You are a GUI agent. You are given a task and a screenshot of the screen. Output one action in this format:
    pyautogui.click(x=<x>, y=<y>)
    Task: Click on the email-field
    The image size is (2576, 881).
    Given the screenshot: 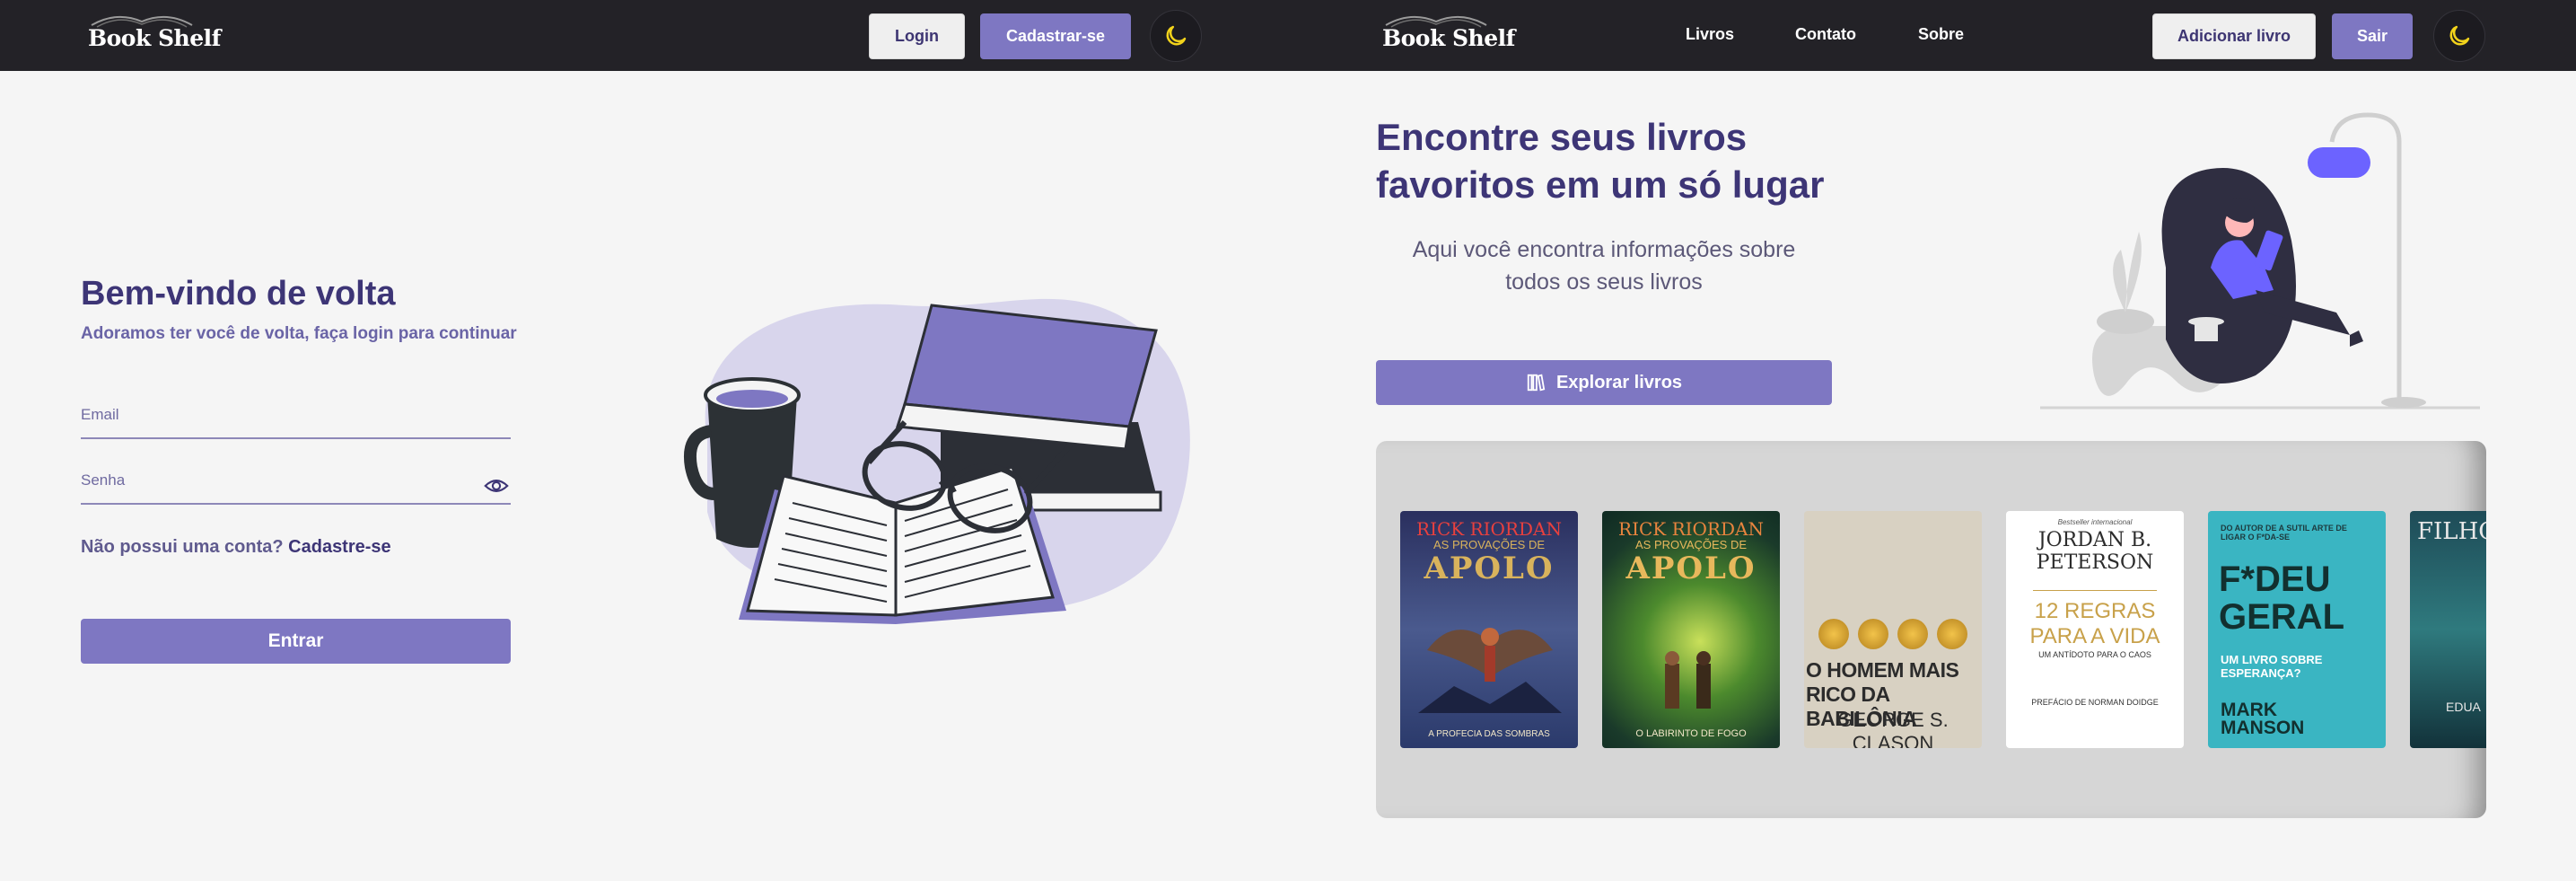 What is the action you would take?
    pyautogui.click(x=296, y=416)
    